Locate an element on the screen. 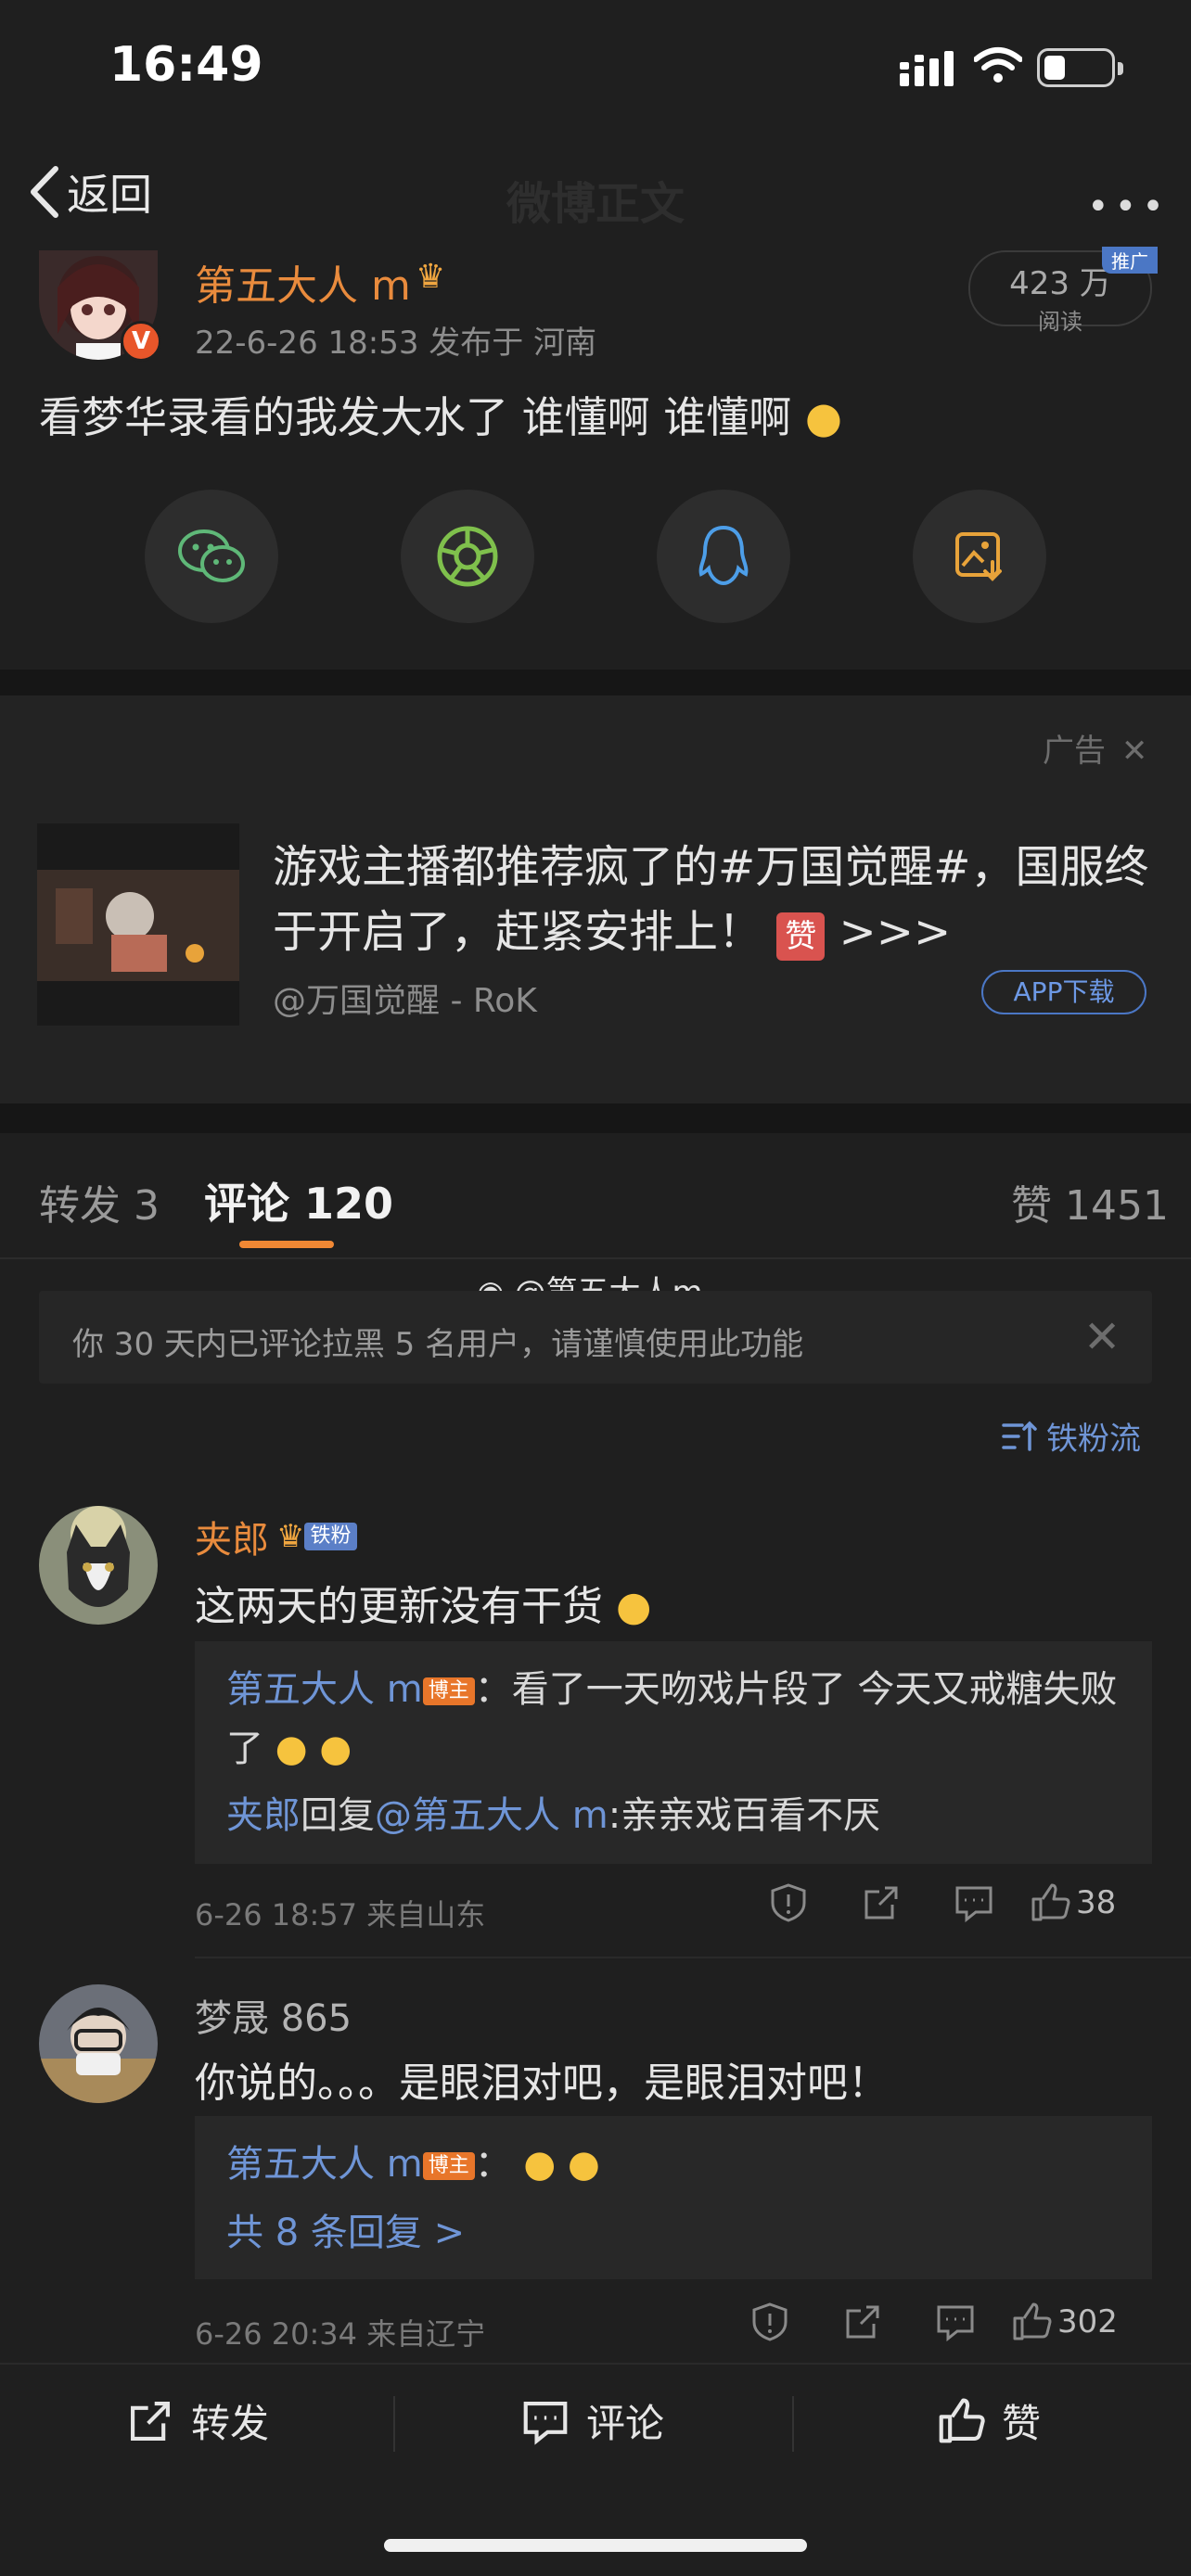 The image size is (1191, 2576). comment-actions: 38 is located at coordinates (929, 1902).